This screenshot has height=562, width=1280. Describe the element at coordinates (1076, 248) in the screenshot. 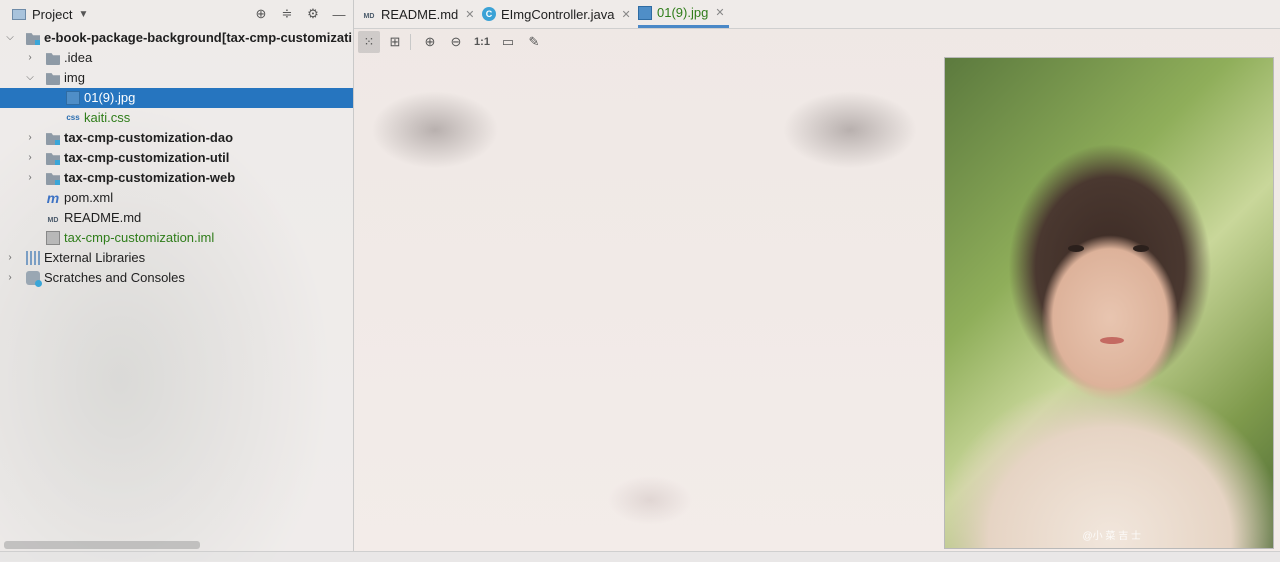

I see `photo-left-eye` at that location.